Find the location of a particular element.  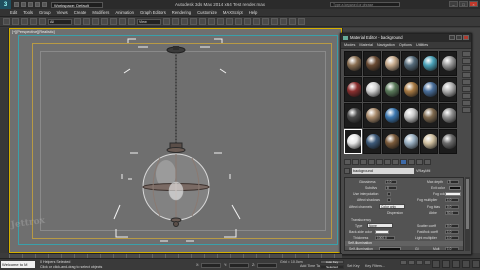

material-editor-icon is located at coordinates (274, 21).